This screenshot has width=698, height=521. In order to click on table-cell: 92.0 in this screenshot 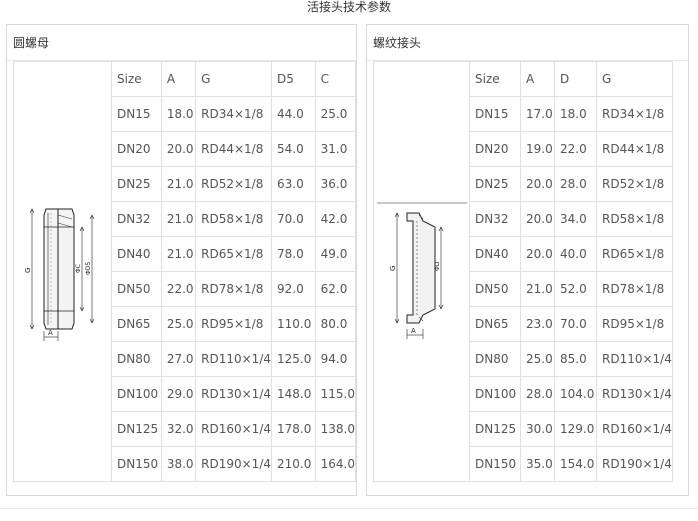, I will do `click(293, 289)`.